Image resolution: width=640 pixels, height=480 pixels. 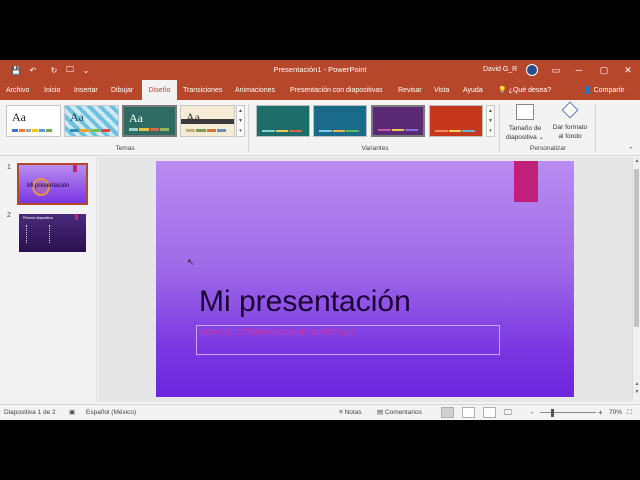 I want to click on undo-icon: ↶, so click(x=33, y=70).